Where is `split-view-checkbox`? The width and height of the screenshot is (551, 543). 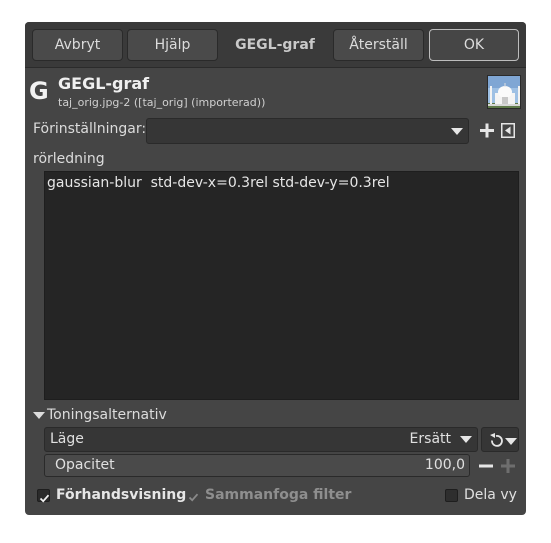 split-view-checkbox is located at coordinates (451, 495).